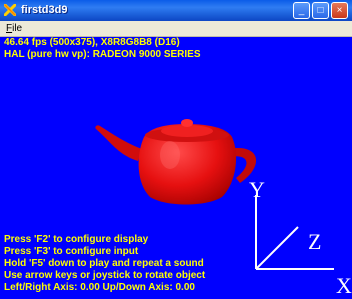 The height and width of the screenshot is (299, 352). Describe the element at coordinates (99, 287) in the screenshot. I see `hud-axis-readout: Left/Right Axis: 0.00 Up/Down Axis: 0.00` at that location.